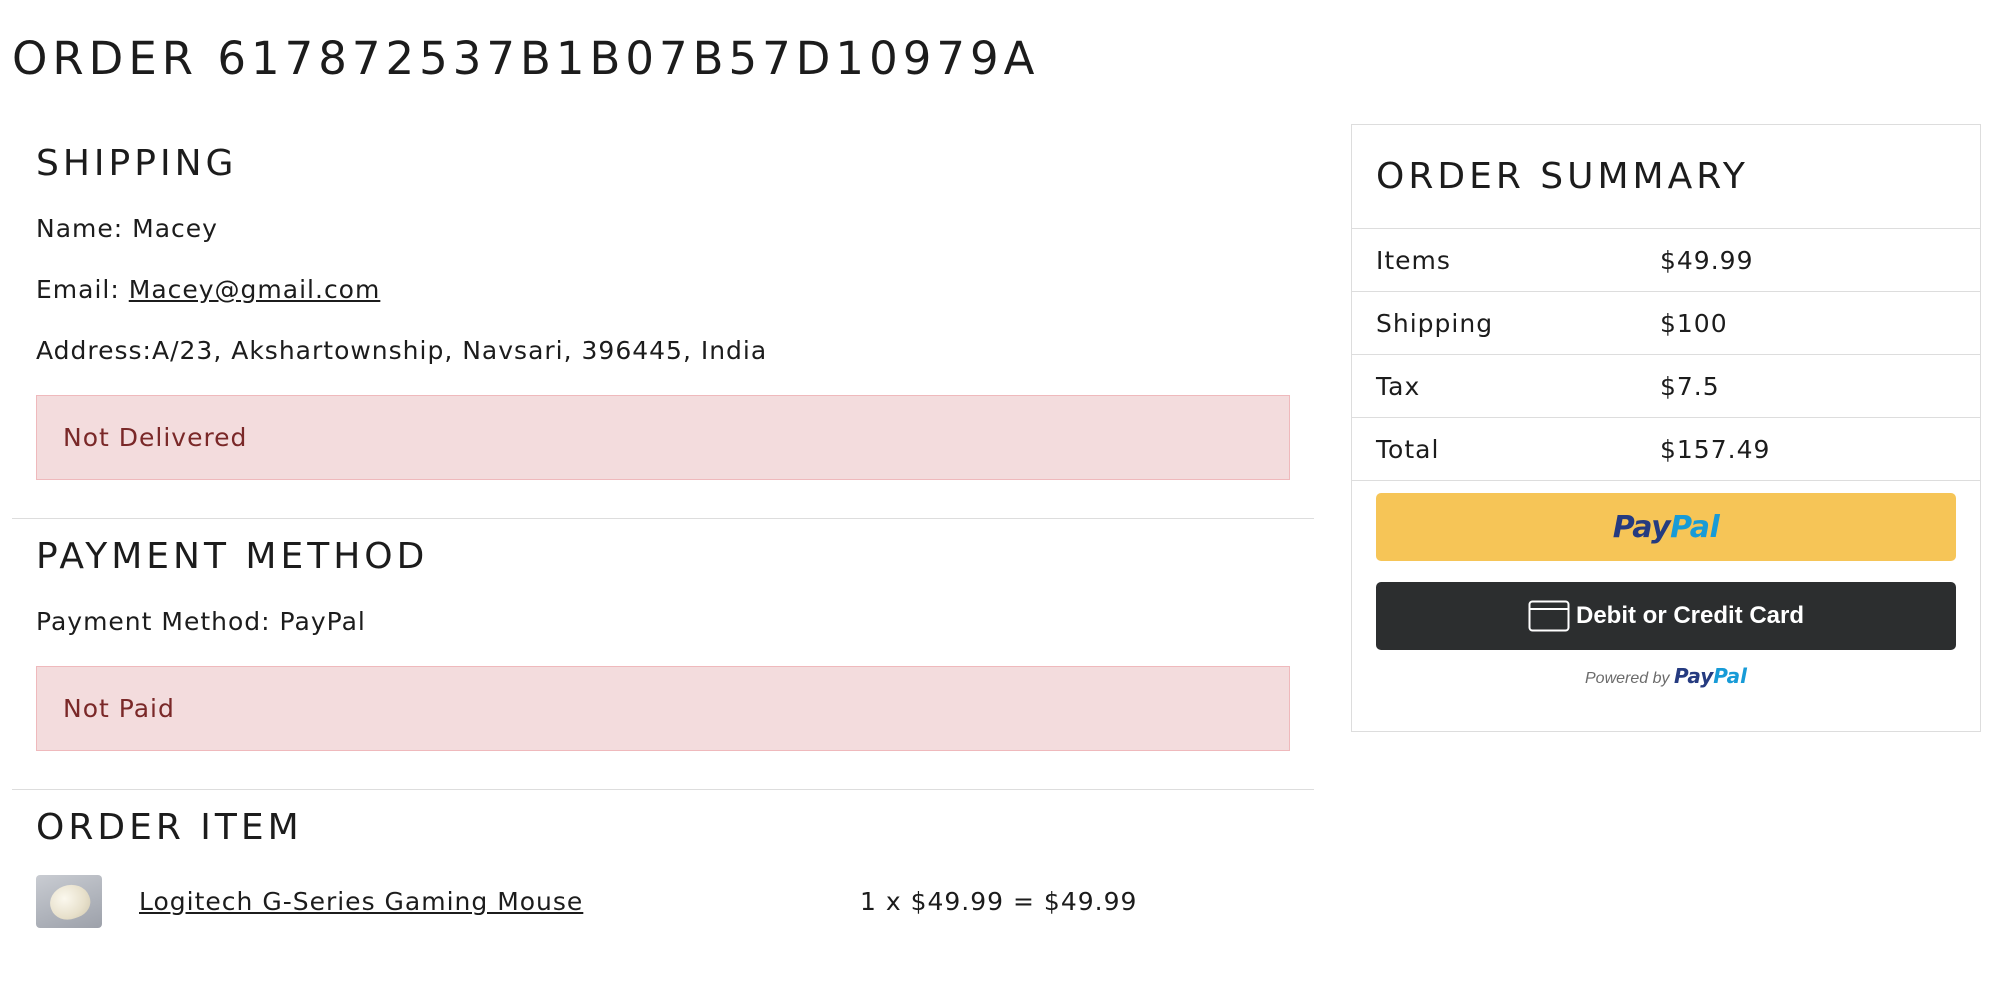 Image resolution: width=2016 pixels, height=986 pixels. Describe the element at coordinates (1435, 323) in the screenshot. I see `summary-label: Shipping` at that location.